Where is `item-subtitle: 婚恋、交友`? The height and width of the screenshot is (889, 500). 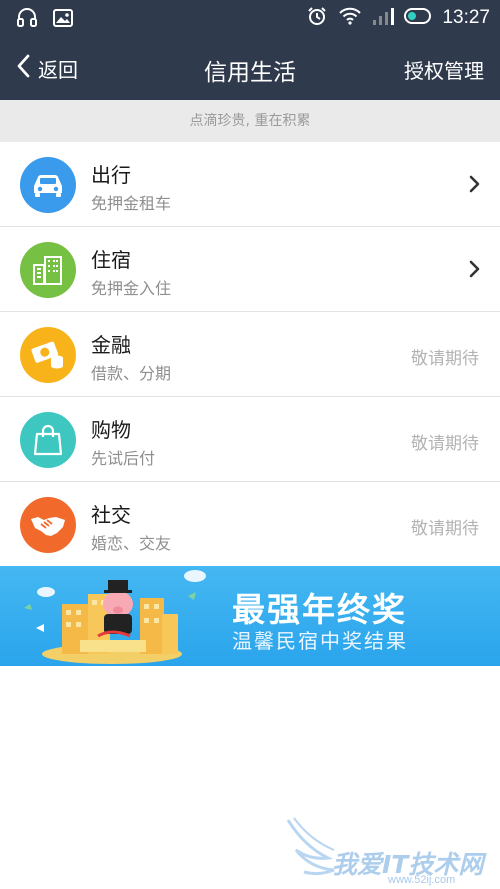 item-subtitle: 婚恋、交友 is located at coordinates (131, 543).